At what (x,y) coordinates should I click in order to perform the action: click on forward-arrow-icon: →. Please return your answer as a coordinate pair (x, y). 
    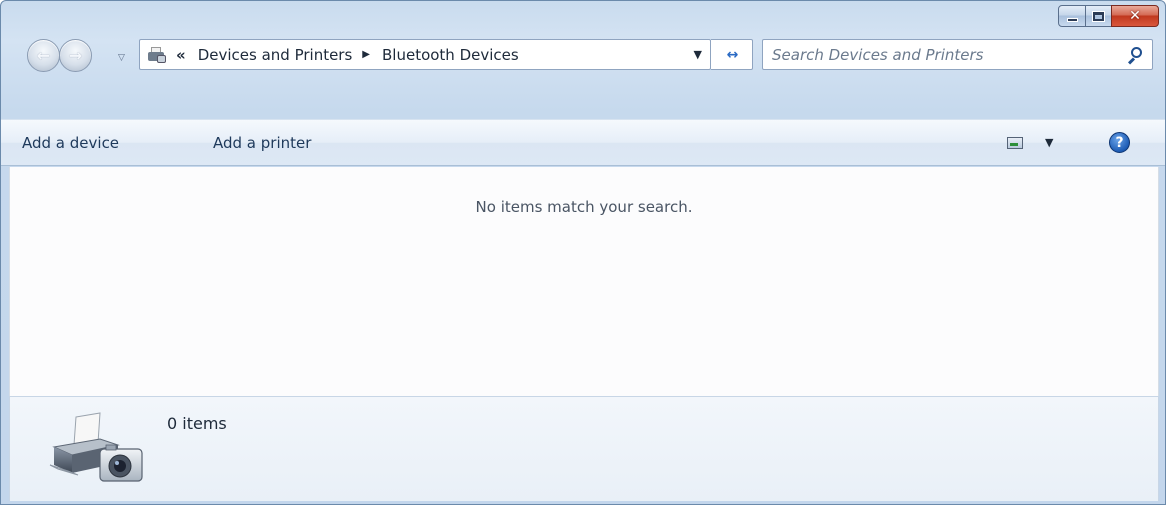
    Looking at the image, I should click on (75, 55).